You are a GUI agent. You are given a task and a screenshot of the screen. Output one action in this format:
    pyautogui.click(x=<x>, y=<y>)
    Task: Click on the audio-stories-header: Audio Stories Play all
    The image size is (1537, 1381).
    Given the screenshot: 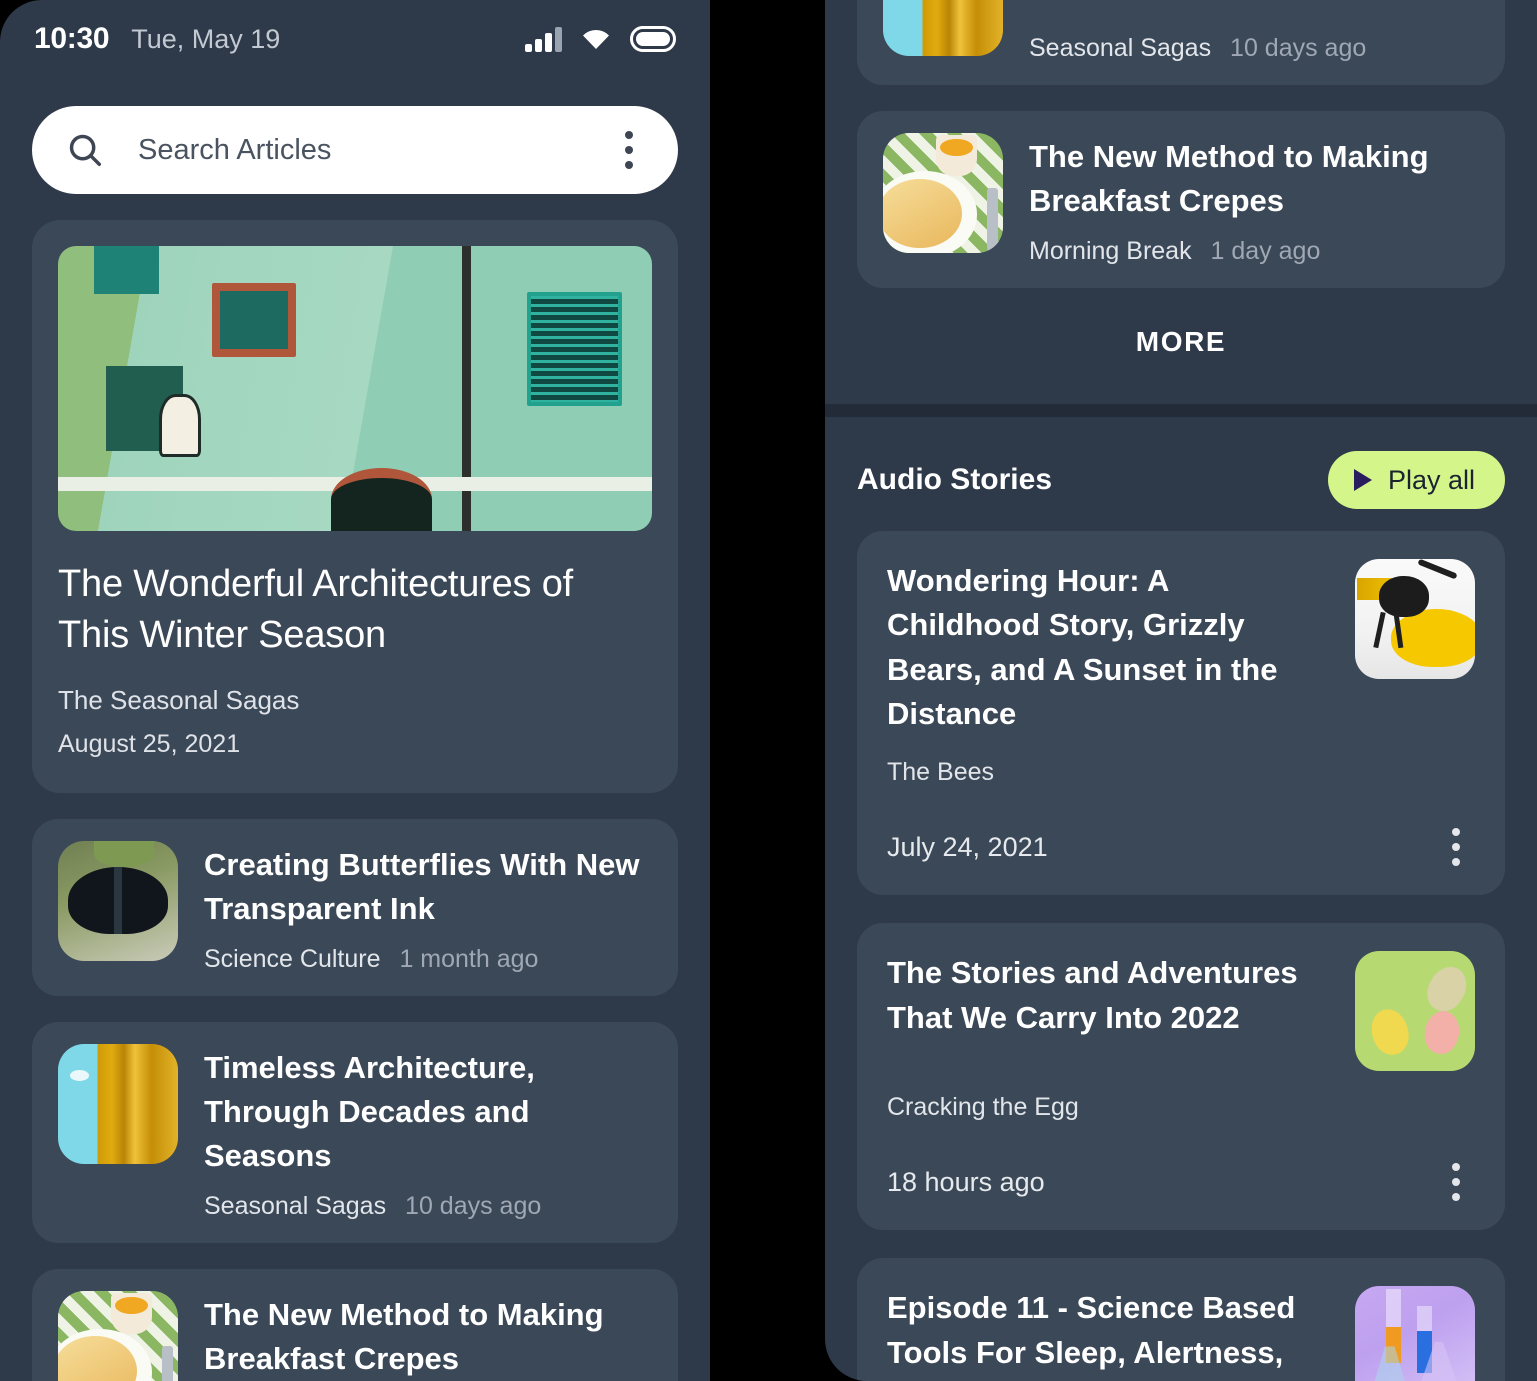 What is the action you would take?
    pyautogui.click(x=1181, y=474)
    